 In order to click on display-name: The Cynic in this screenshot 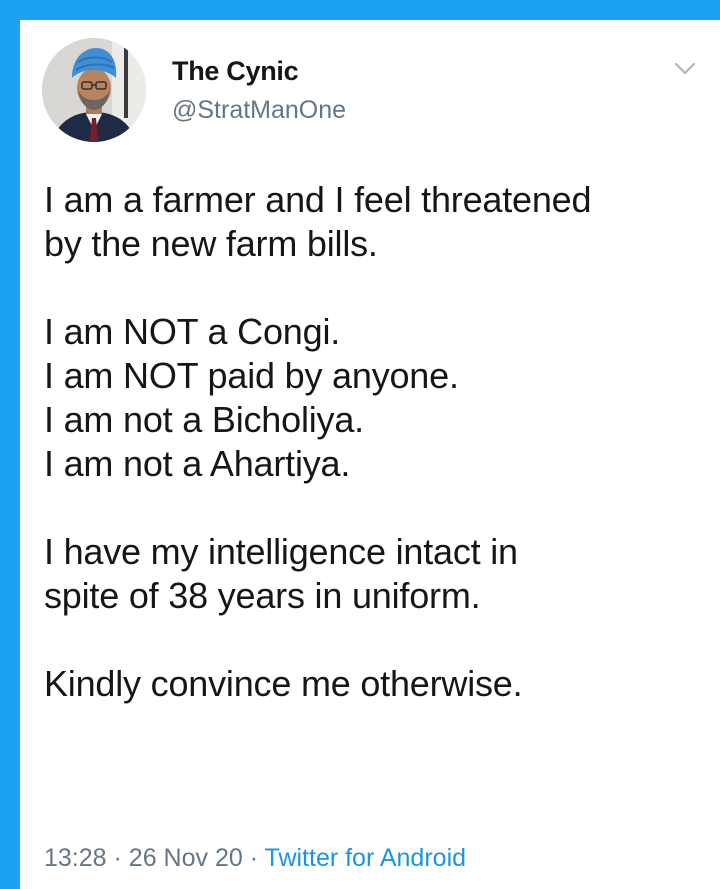, I will do `click(259, 71)`.